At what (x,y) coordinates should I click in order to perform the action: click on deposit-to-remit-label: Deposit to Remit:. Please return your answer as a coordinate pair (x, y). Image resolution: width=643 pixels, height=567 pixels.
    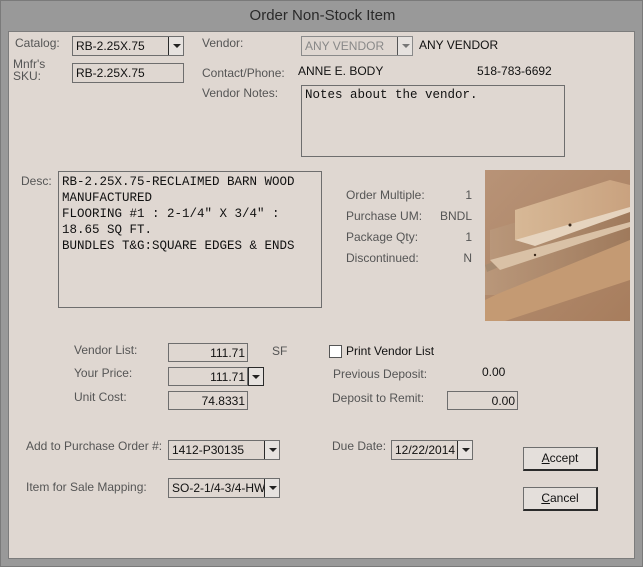
    Looking at the image, I should click on (378, 398).